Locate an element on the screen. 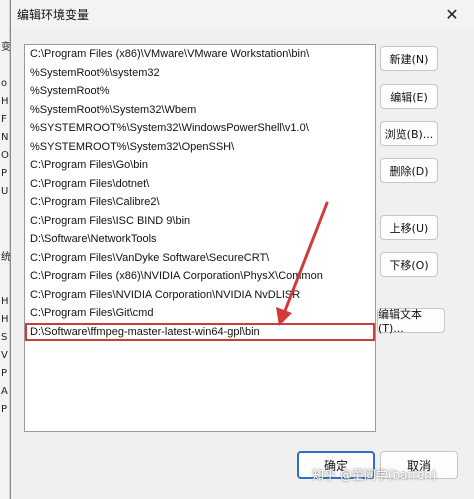  bg-char: o is located at coordinates (4, 83).